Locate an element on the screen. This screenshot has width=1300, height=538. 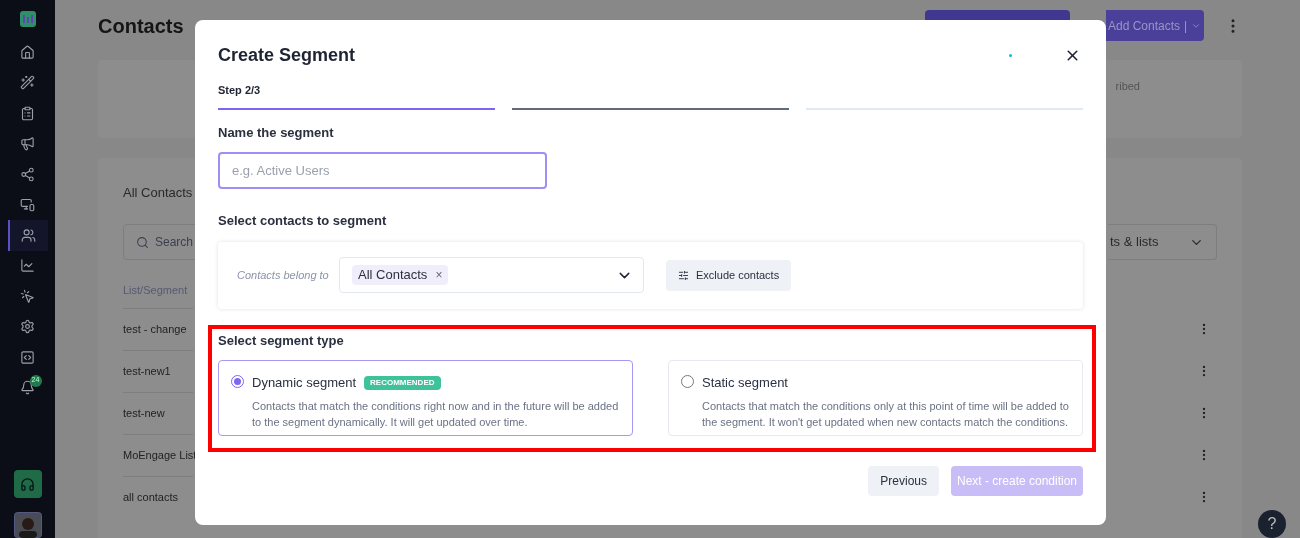
chip-remove: × is located at coordinates (439, 275).